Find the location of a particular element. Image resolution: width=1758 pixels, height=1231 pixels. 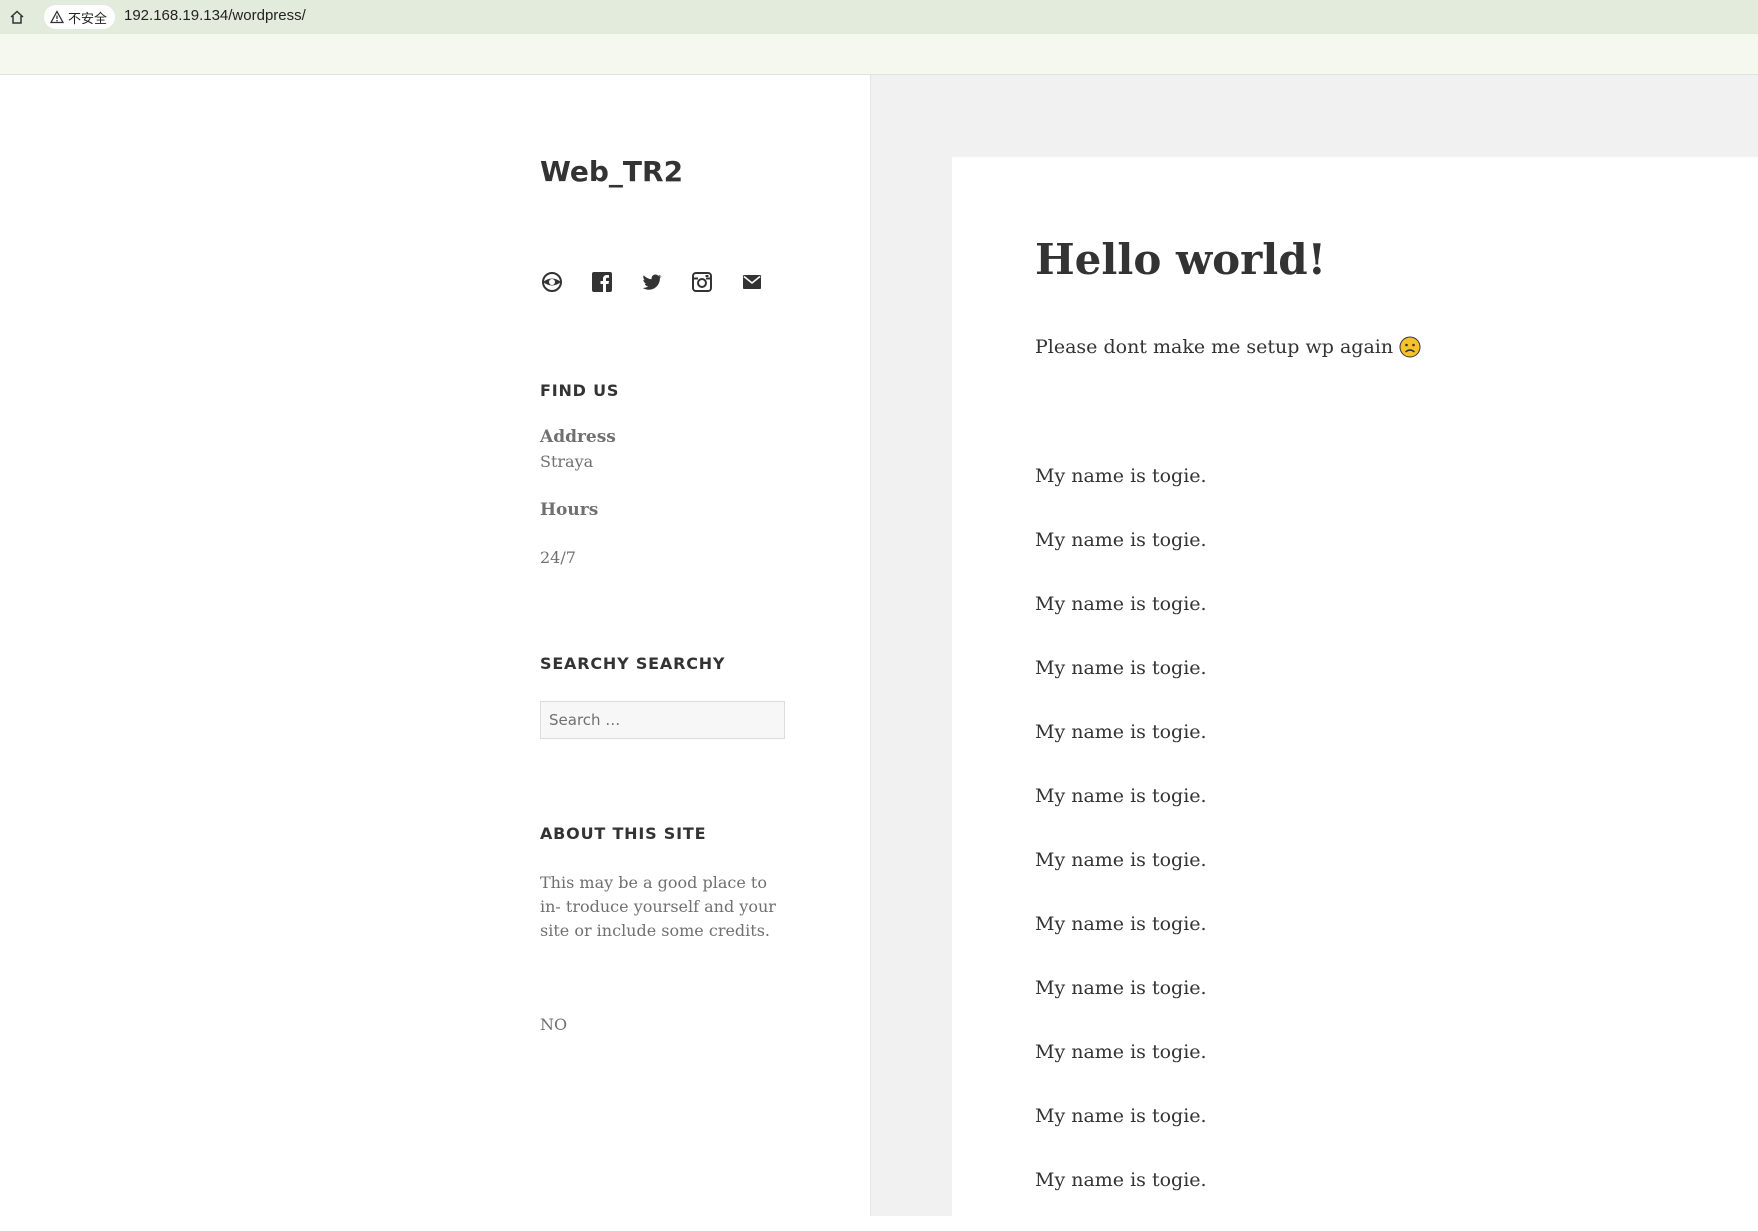

email-icon is located at coordinates (752, 282).